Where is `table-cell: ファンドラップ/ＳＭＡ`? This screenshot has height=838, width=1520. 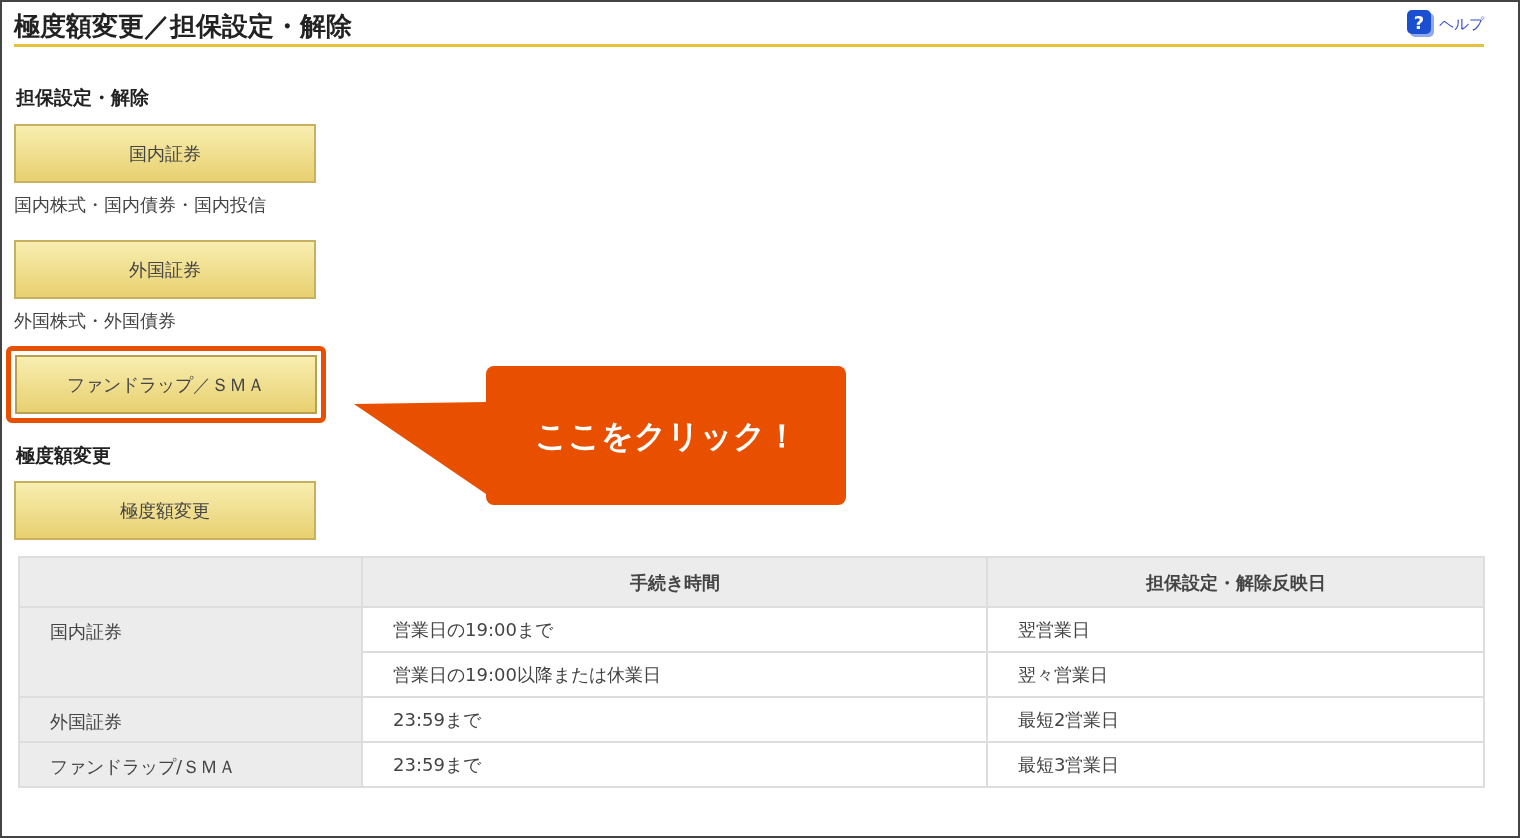
table-cell: ファンドラップ/ＳＭＡ is located at coordinates (190, 764).